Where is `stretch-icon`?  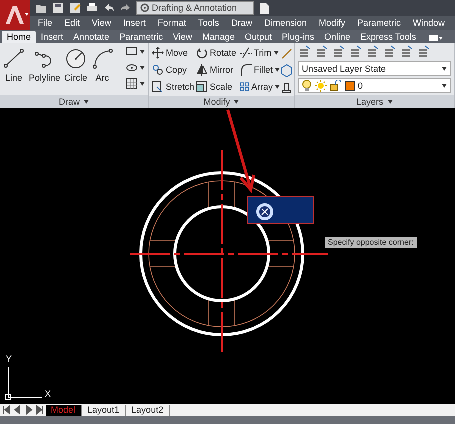
stretch-icon is located at coordinates (158, 87).